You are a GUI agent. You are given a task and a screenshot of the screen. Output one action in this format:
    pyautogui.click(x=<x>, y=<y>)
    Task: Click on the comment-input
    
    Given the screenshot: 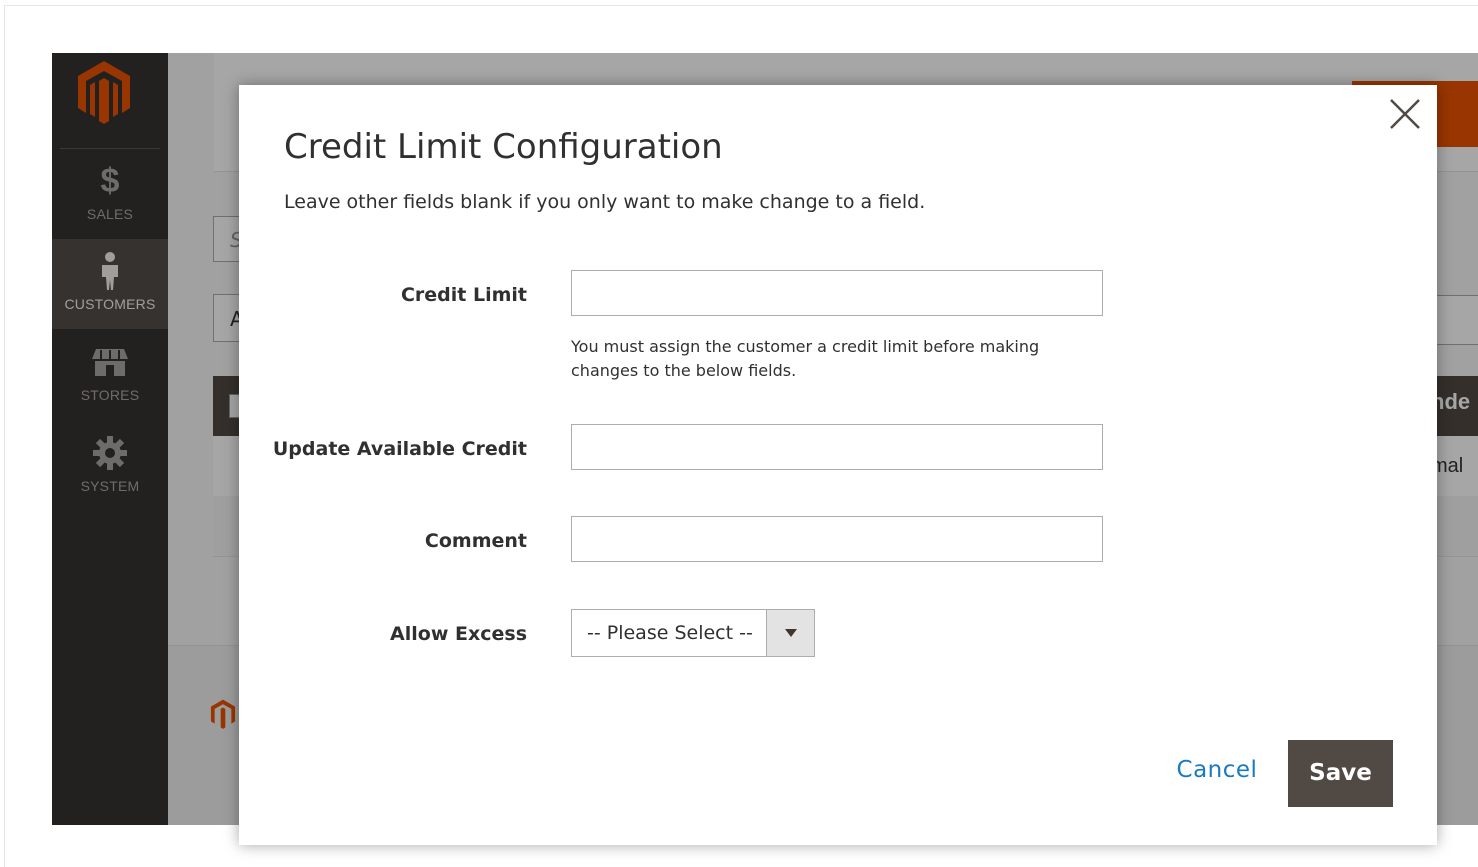 What is the action you would take?
    pyautogui.click(x=837, y=539)
    